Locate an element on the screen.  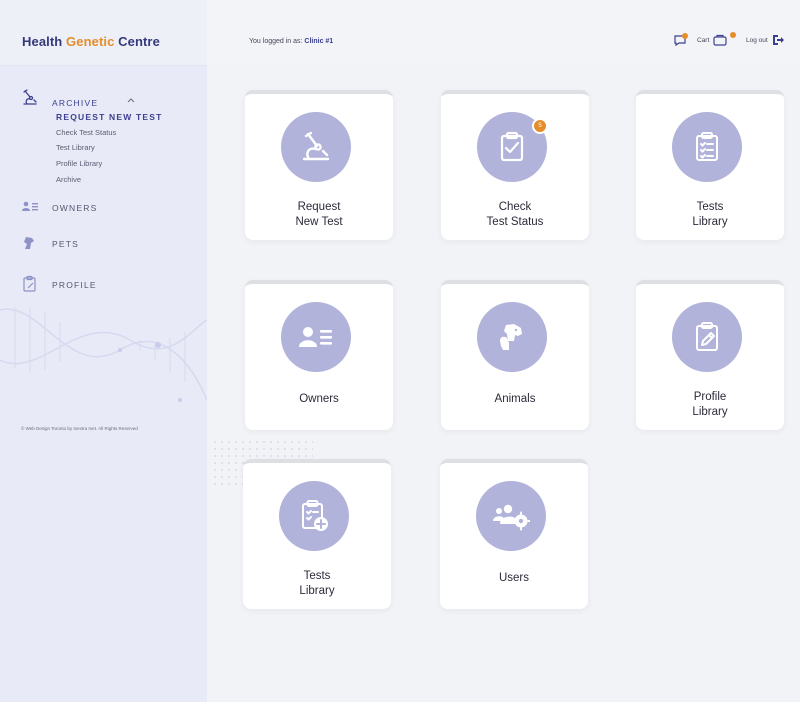
cart-button: Cart is located at coordinates (716, 40).